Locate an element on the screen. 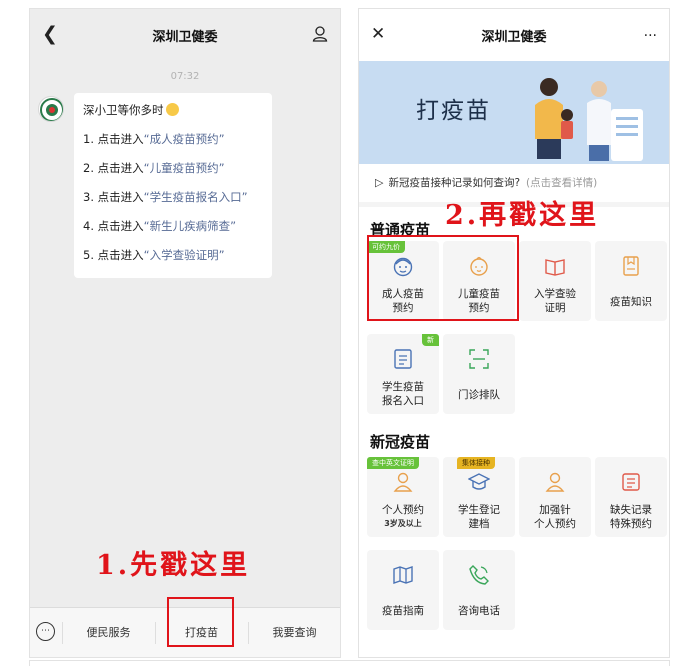  menu-services: 便民服务 is located at coordinates (108, 632).